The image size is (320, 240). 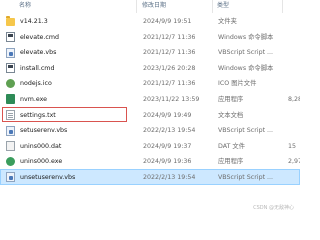 I want to click on file-name: settings.txt, so click(x=38, y=115).